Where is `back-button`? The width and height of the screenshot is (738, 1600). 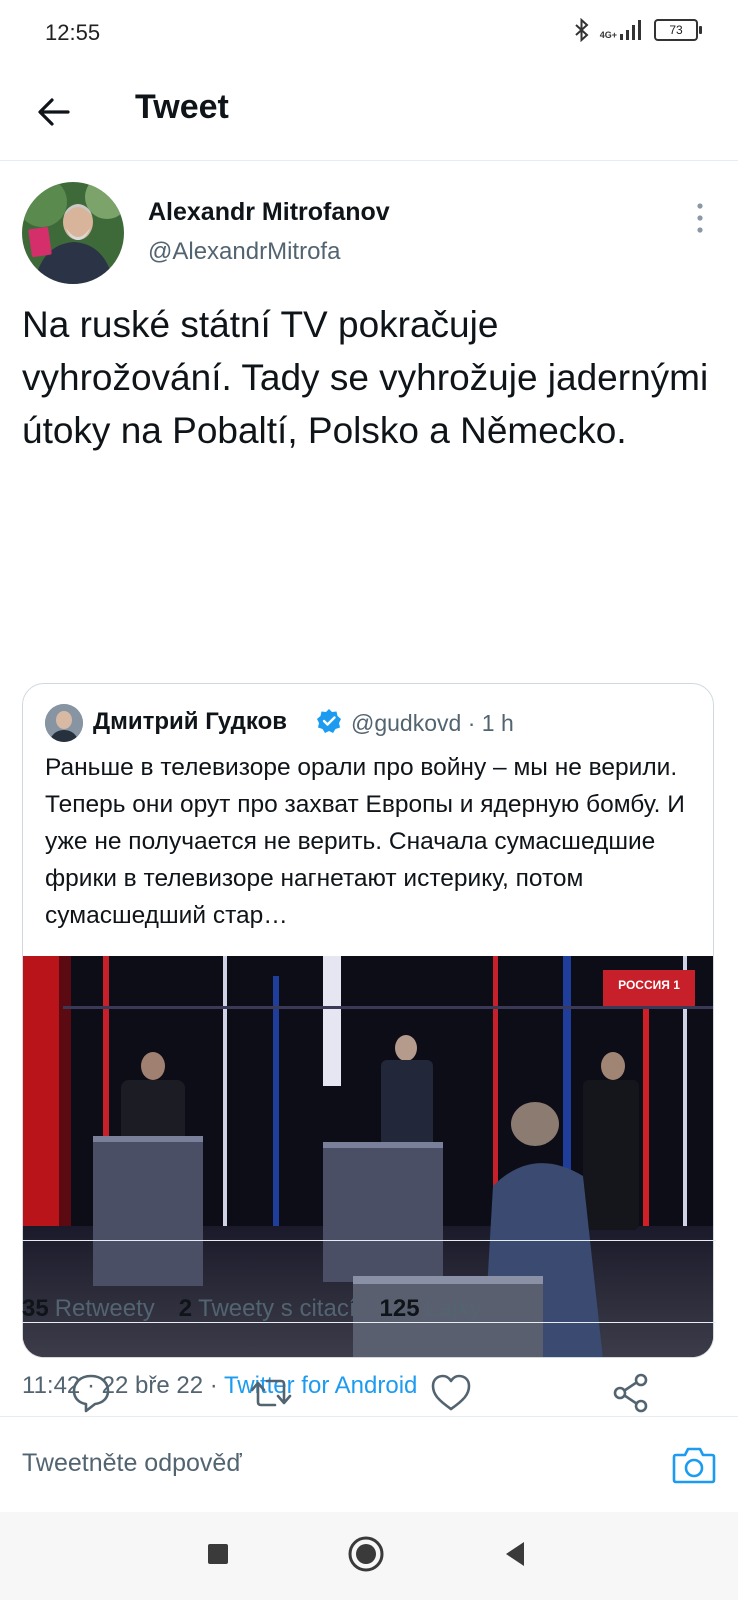
back-button is located at coordinates (54, 112).